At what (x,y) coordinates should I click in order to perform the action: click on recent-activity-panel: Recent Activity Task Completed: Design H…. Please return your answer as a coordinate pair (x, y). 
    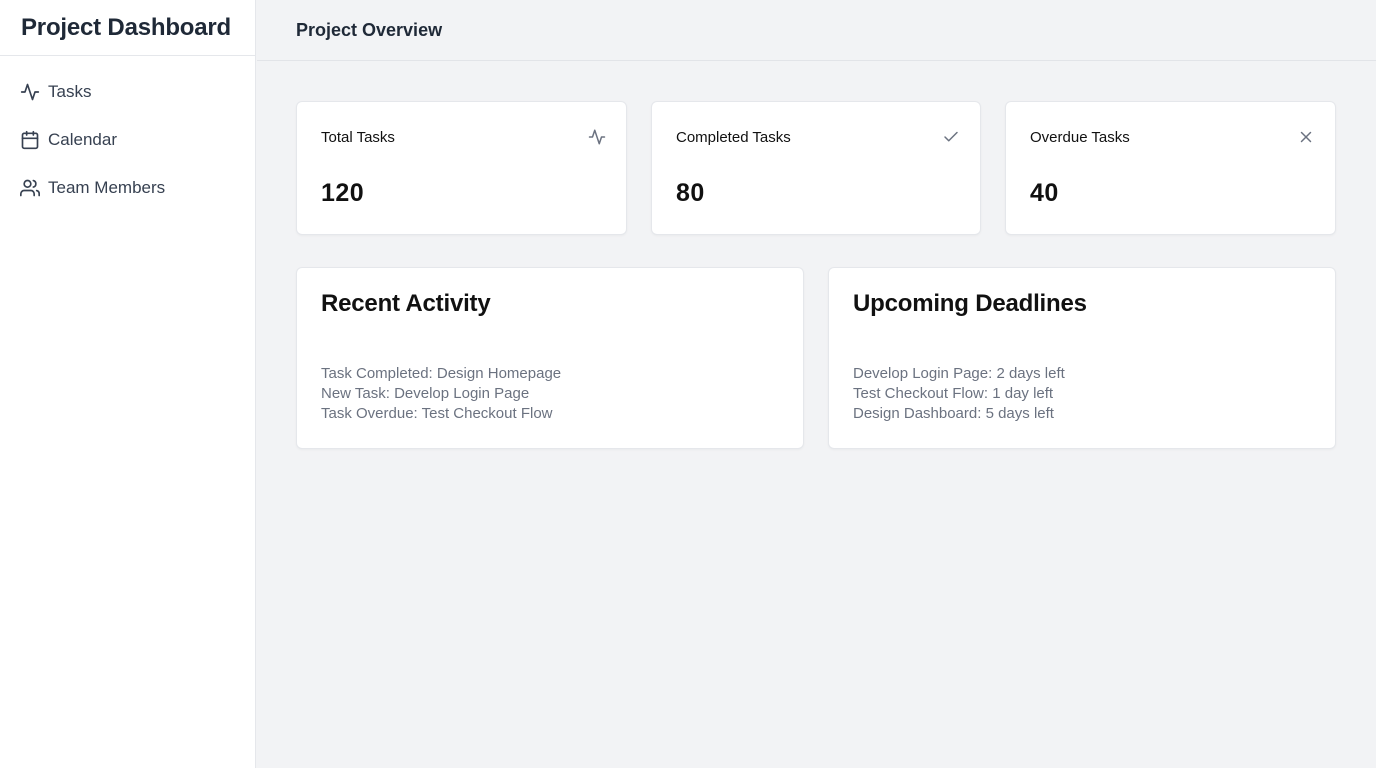
    Looking at the image, I should click on (550, 358).